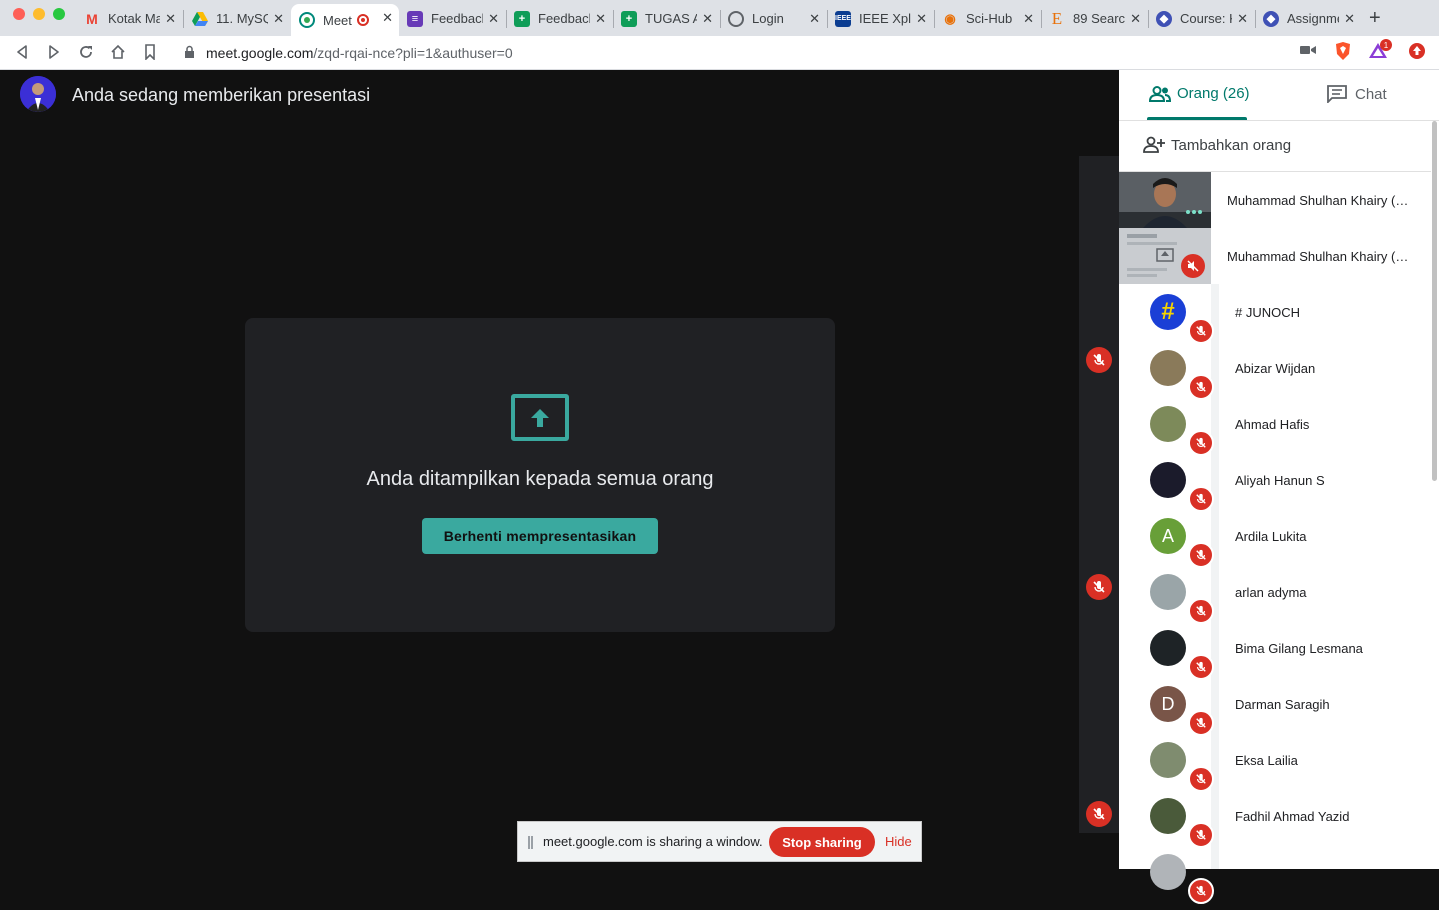  Describe the element at coordinates (987, 18) in the screenshot. I see `browser-tab: ◉ Sci-Hub ✕` at that location.